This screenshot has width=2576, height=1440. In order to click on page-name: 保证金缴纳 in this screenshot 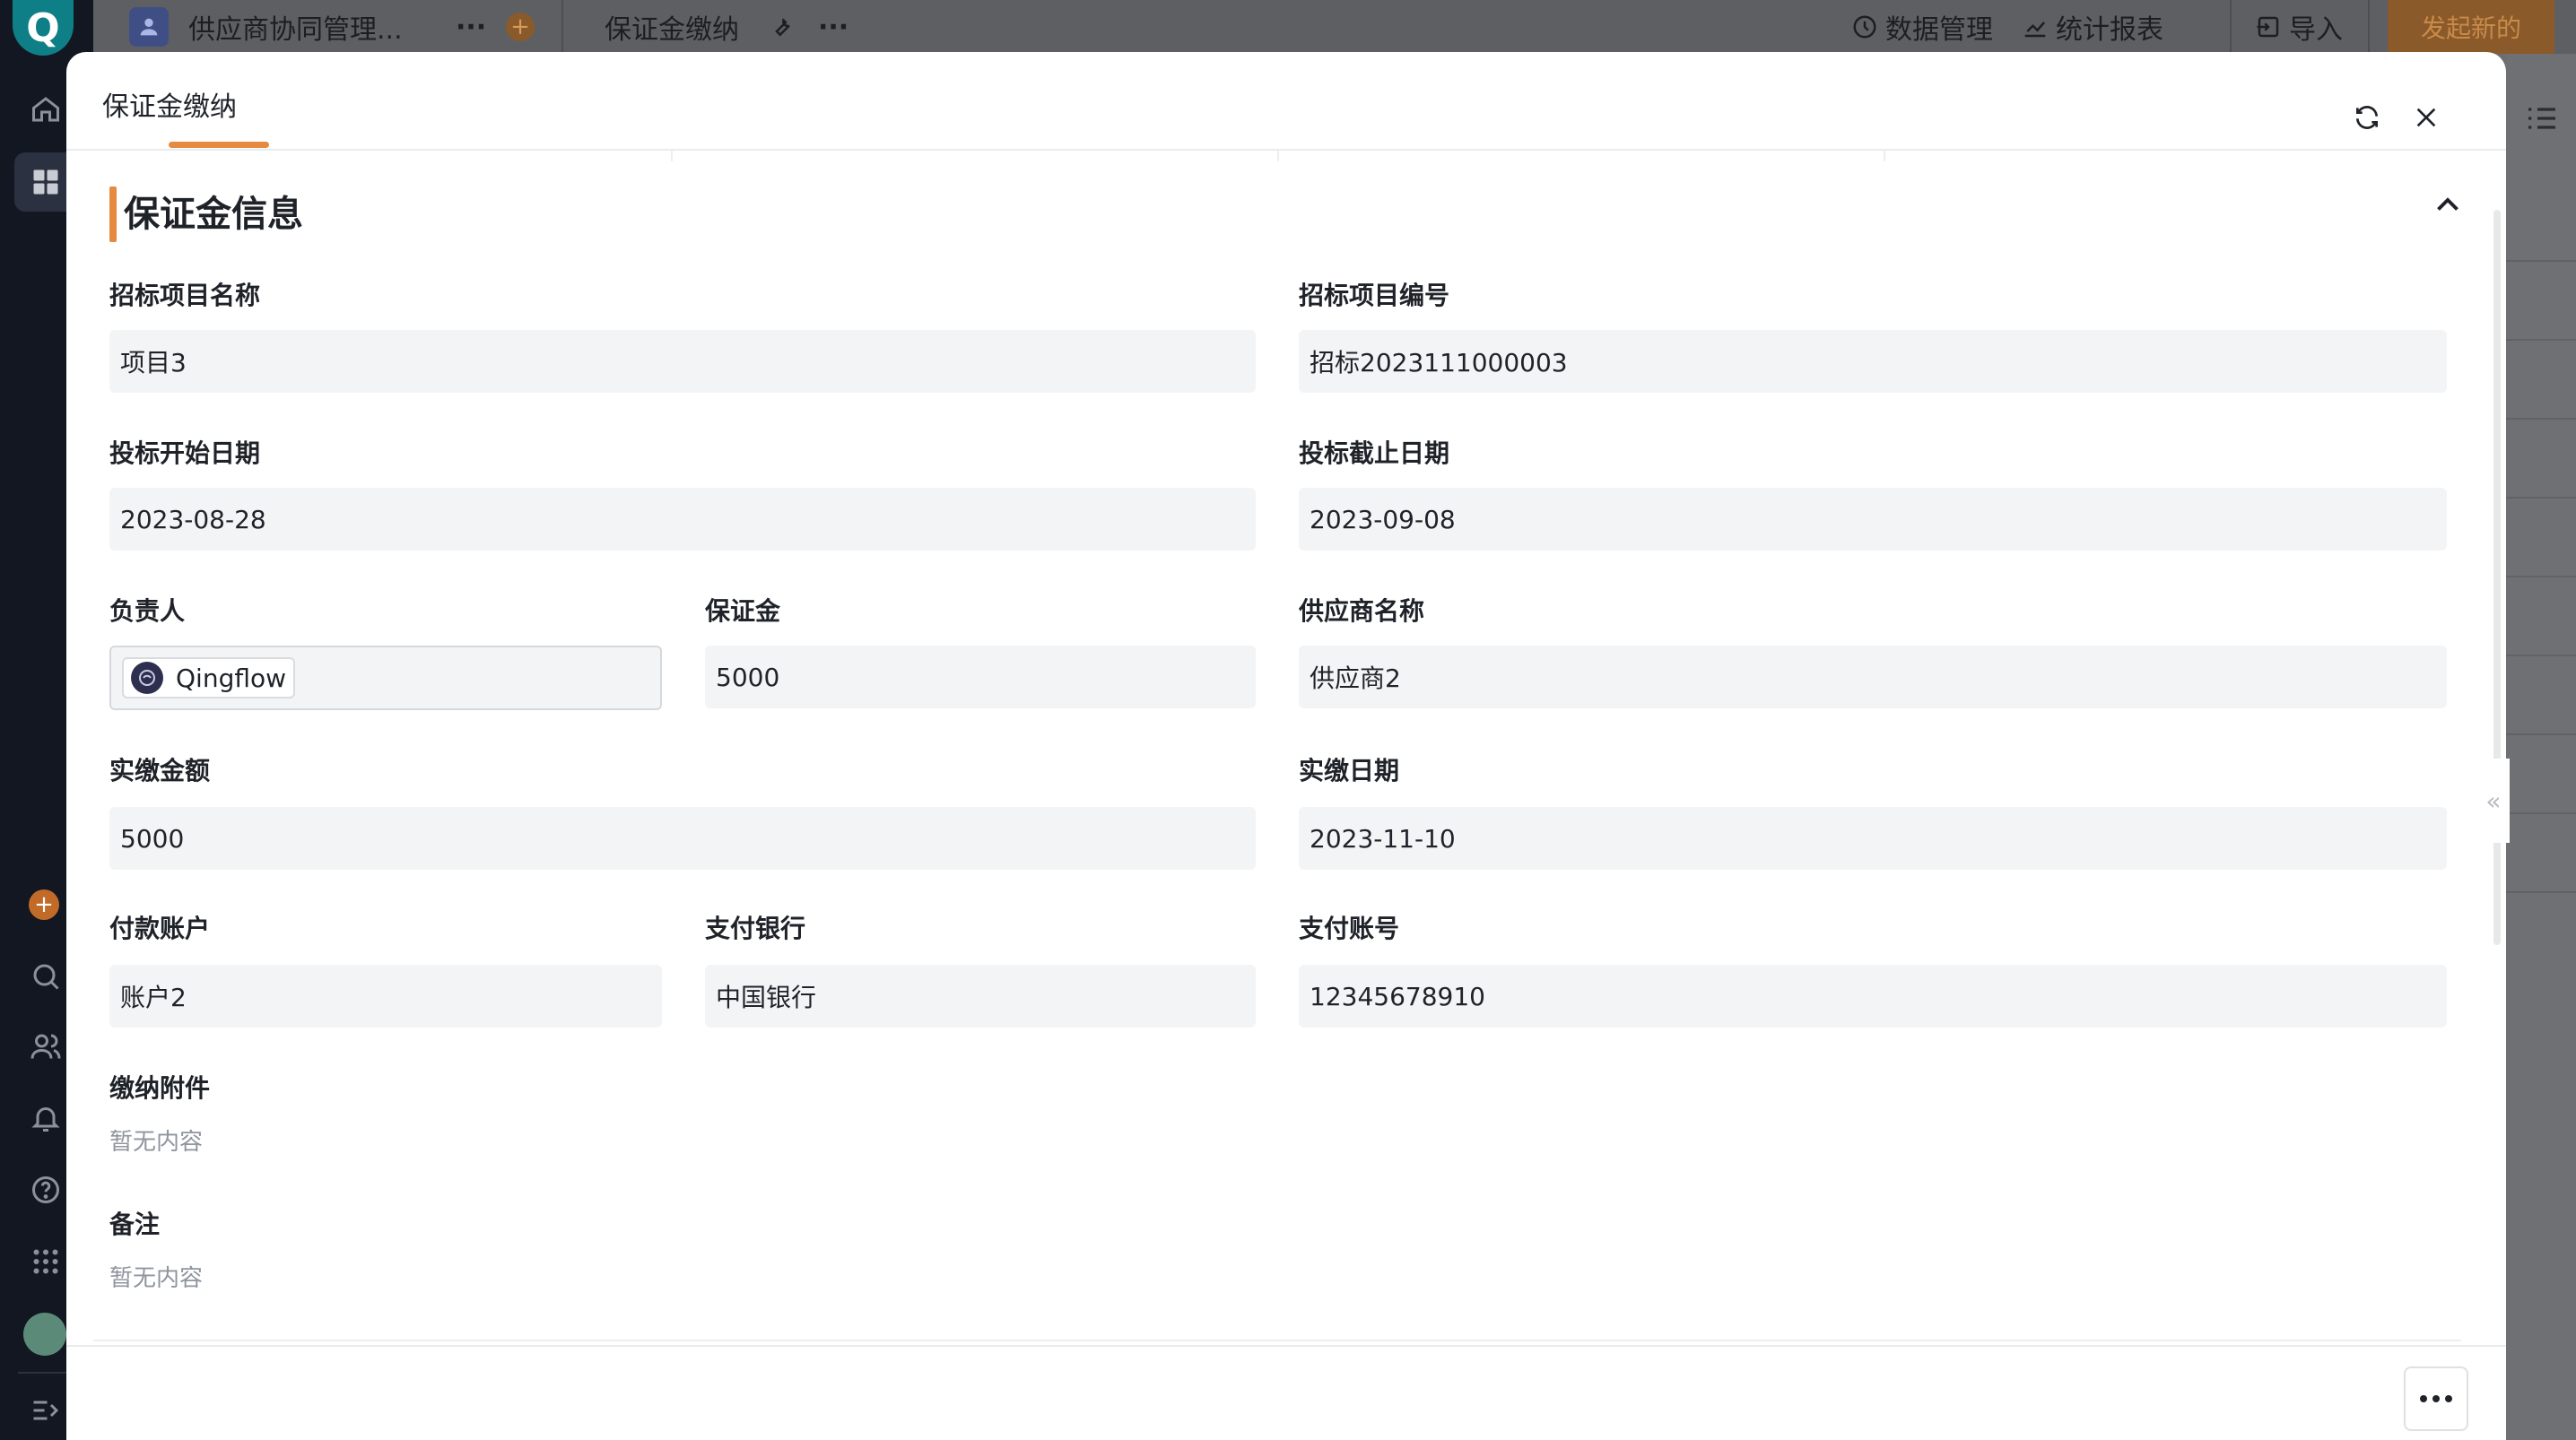, I will do `click(672, 27)`.